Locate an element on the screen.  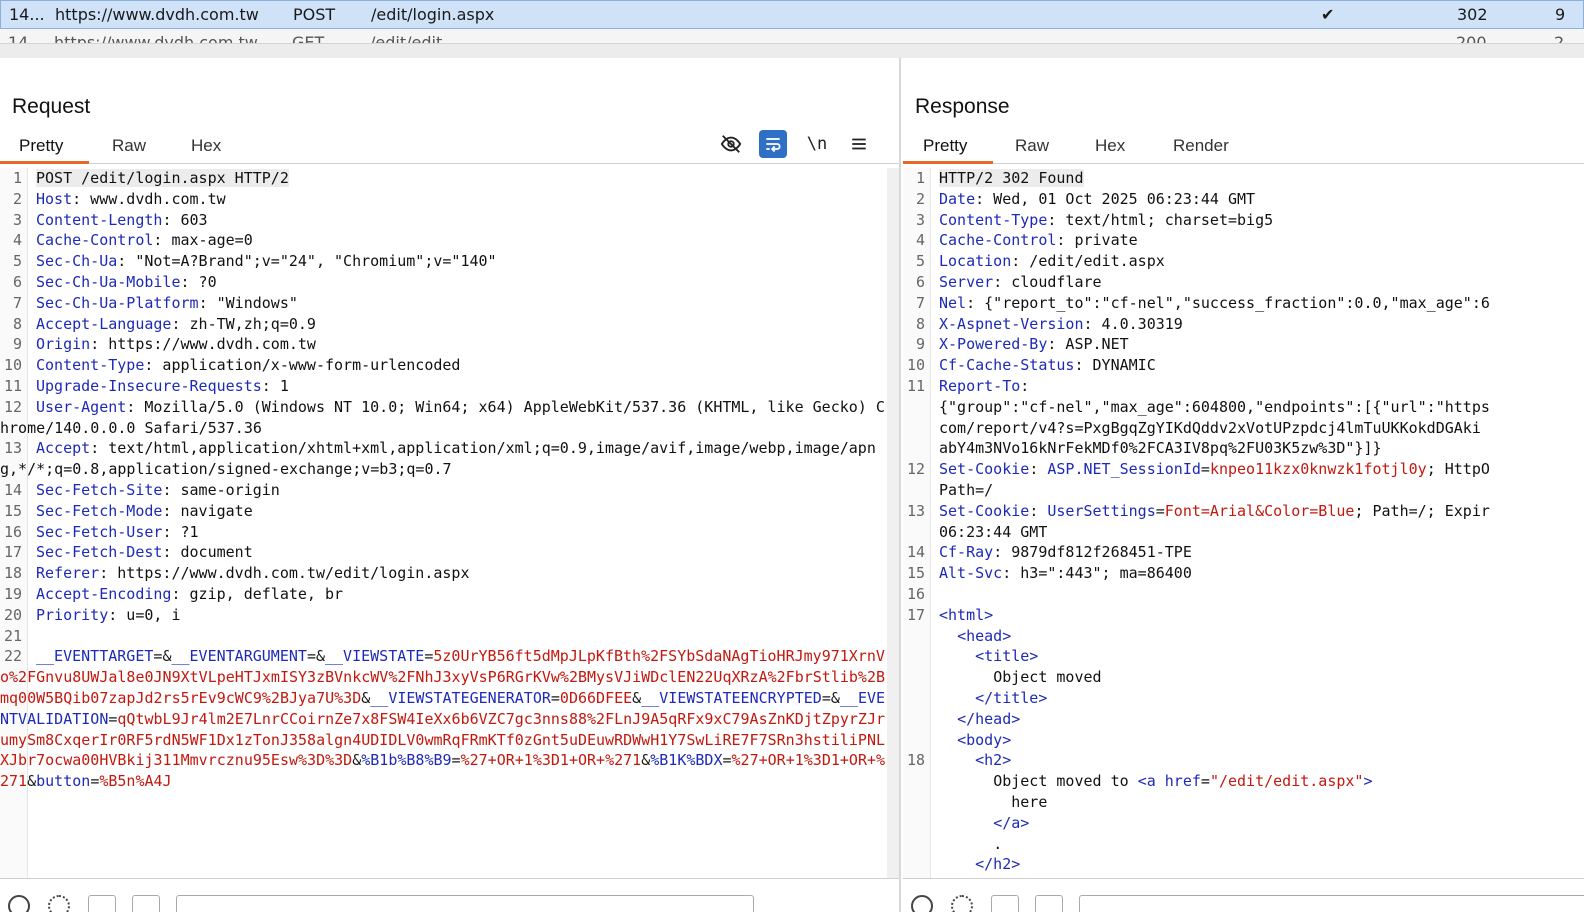
line-number: 12 is located at coordinates (12, 406).